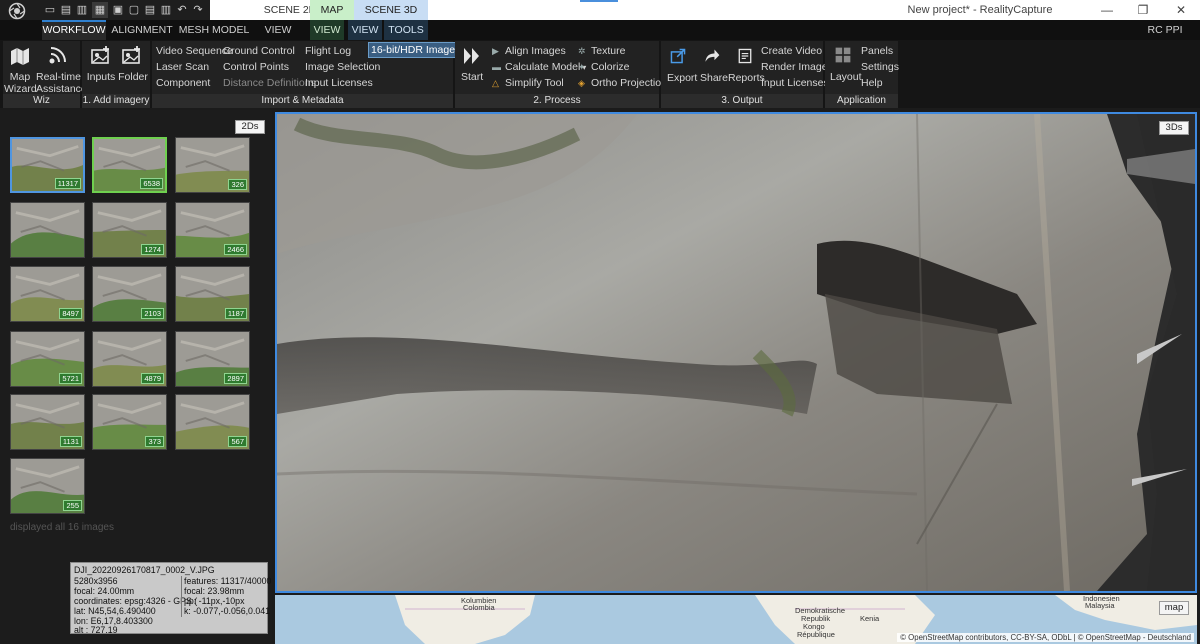 Image resolution: width=1200 pixels, height=644 pixels. Describe the element at coordinates (795, 51) in the screenshot. I see `create-video-button: Create Video▾` at that location.